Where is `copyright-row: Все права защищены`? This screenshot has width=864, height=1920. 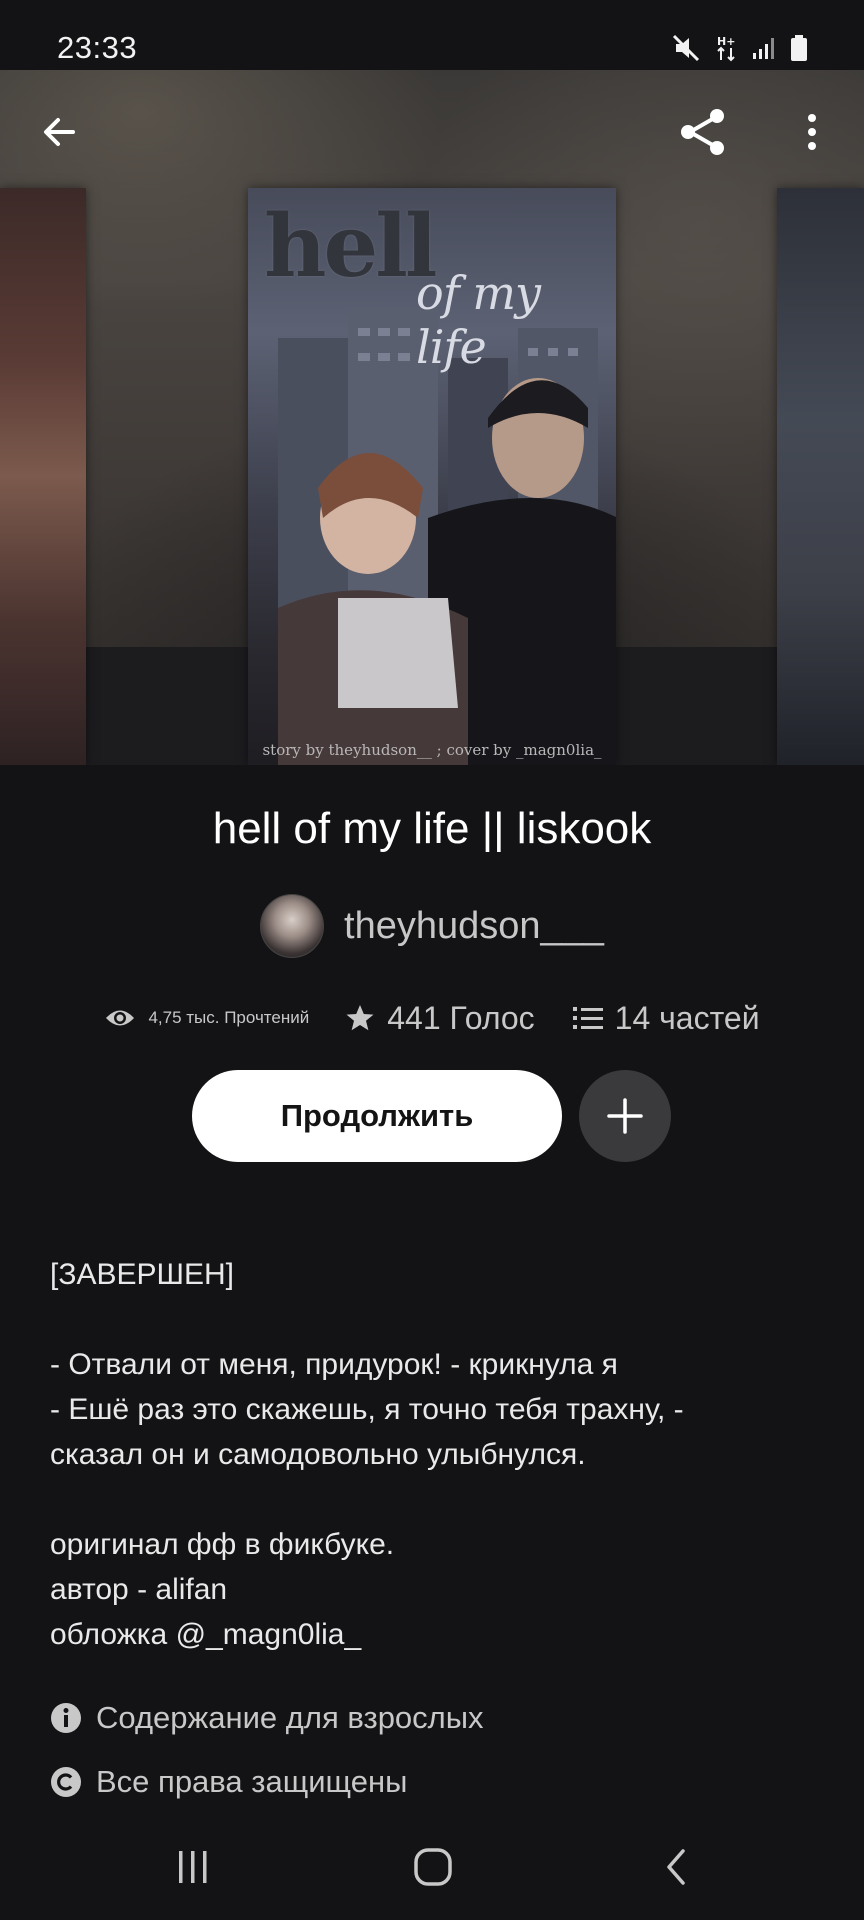 copyright-row: Все права защищены is located at coordinates (228, 1782).